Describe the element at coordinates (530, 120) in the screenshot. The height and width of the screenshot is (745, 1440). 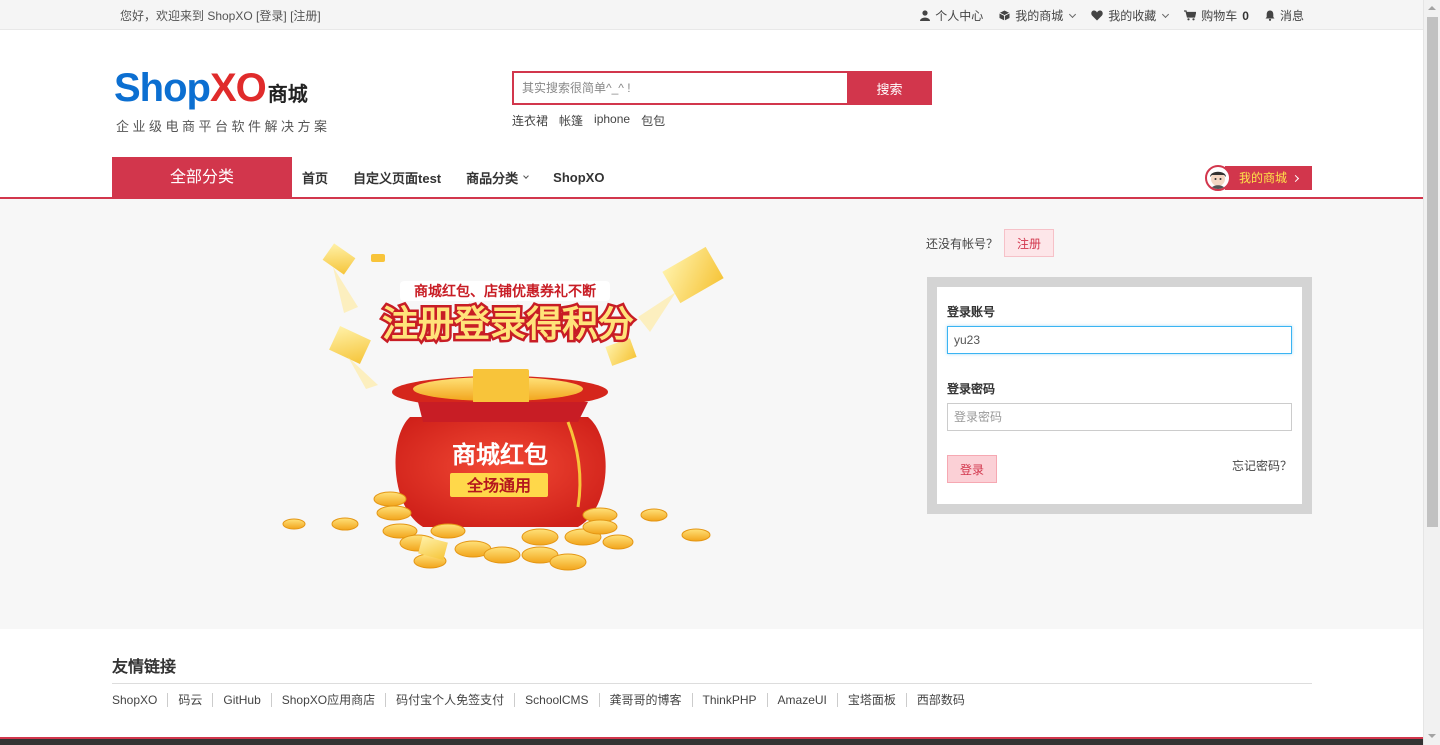
I see `hotword-link: 连衣裙` at that location.